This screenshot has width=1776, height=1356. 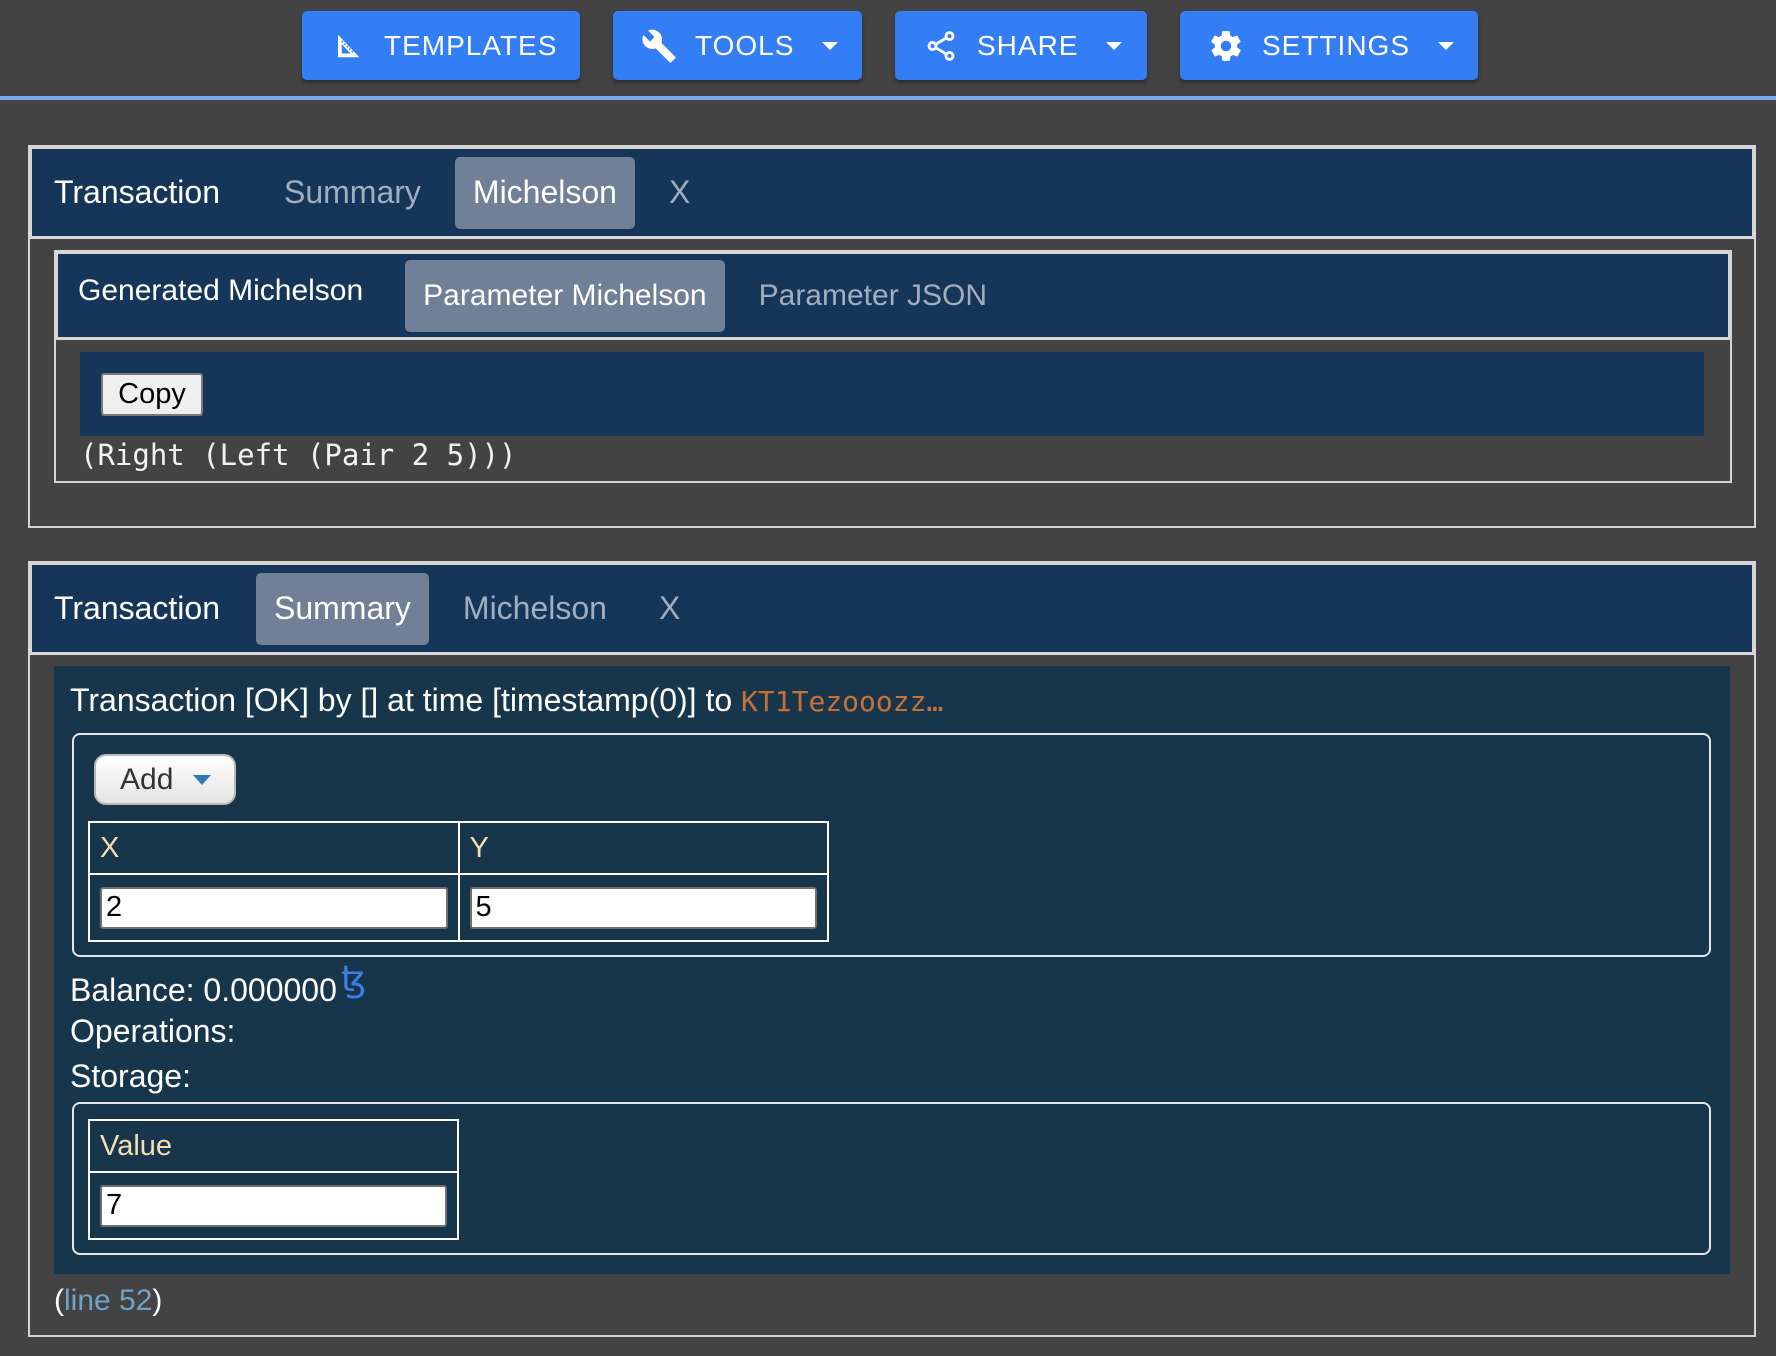 What do you see at coordinates (229, 291) in the screenshot?
I see `tab-generated-michelson: Generated Michelson` at bounding box center [229, 291].